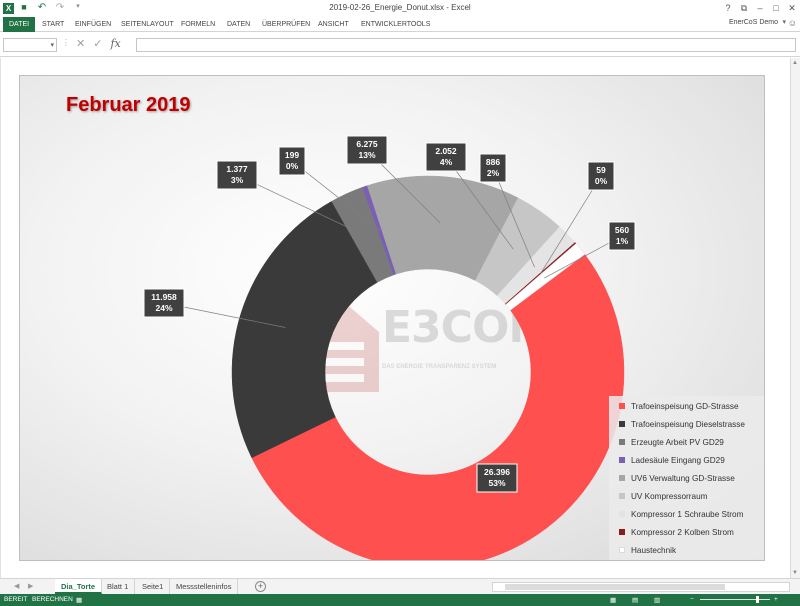  I want to click on window-controls: ? ⧉ – □ ✕, so click(760, 8).